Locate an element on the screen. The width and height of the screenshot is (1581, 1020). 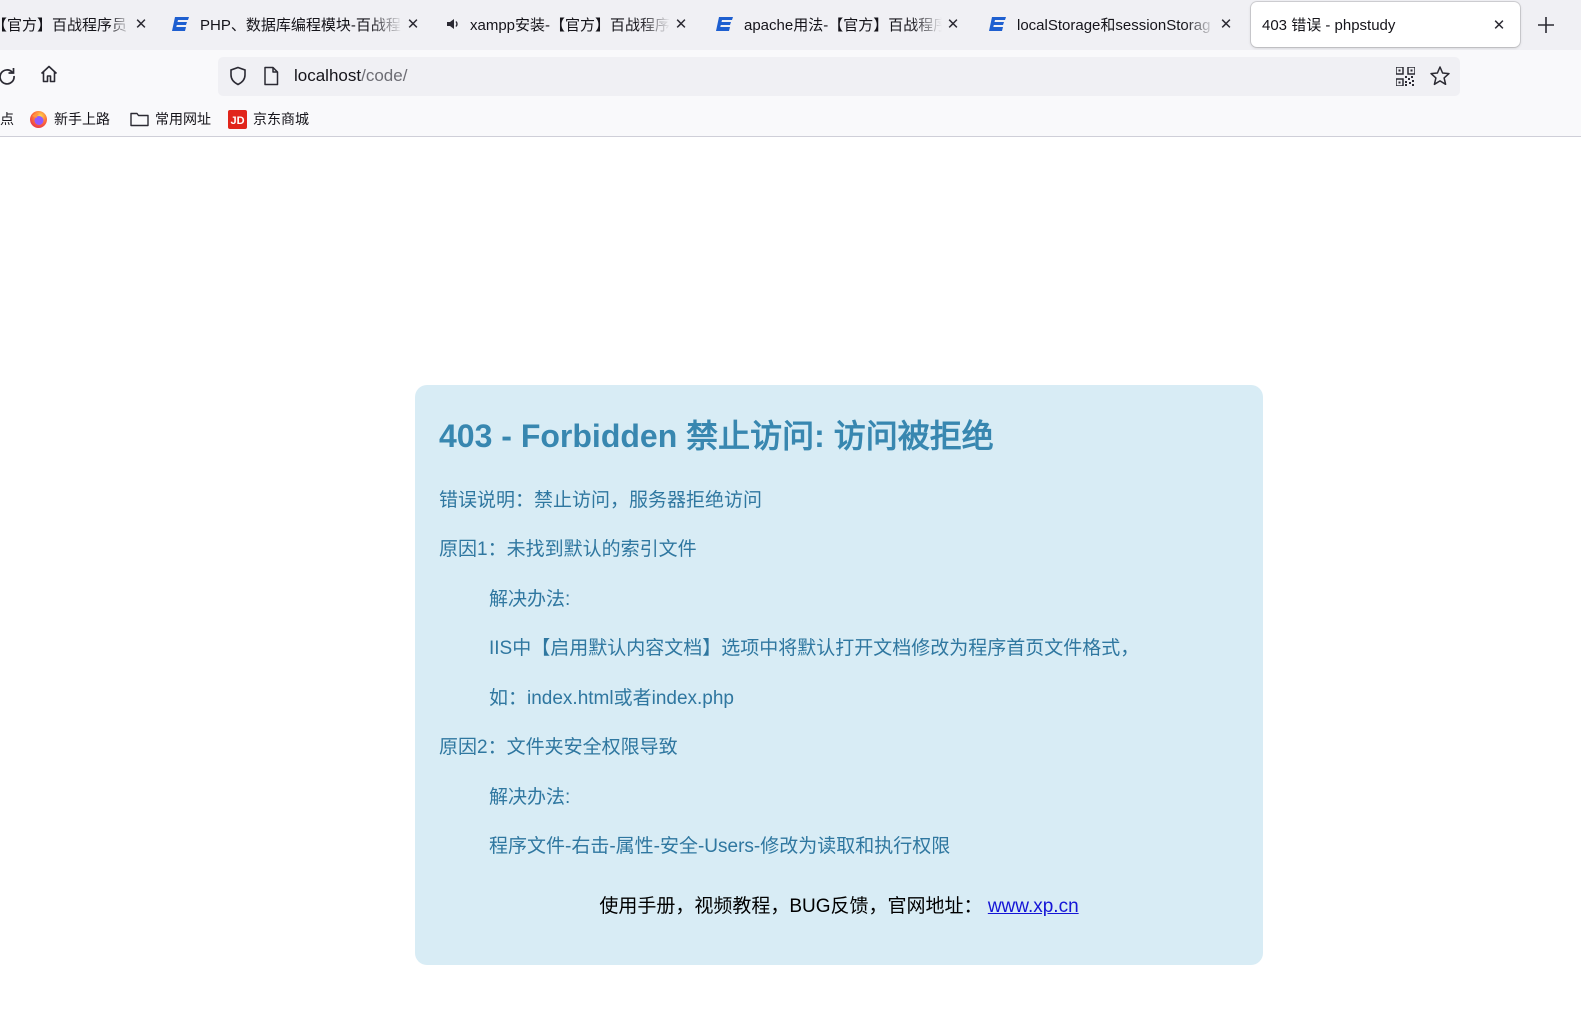
reason-2: 原因2：文件夹安全权限导致 is located at coordinates (558, 747).